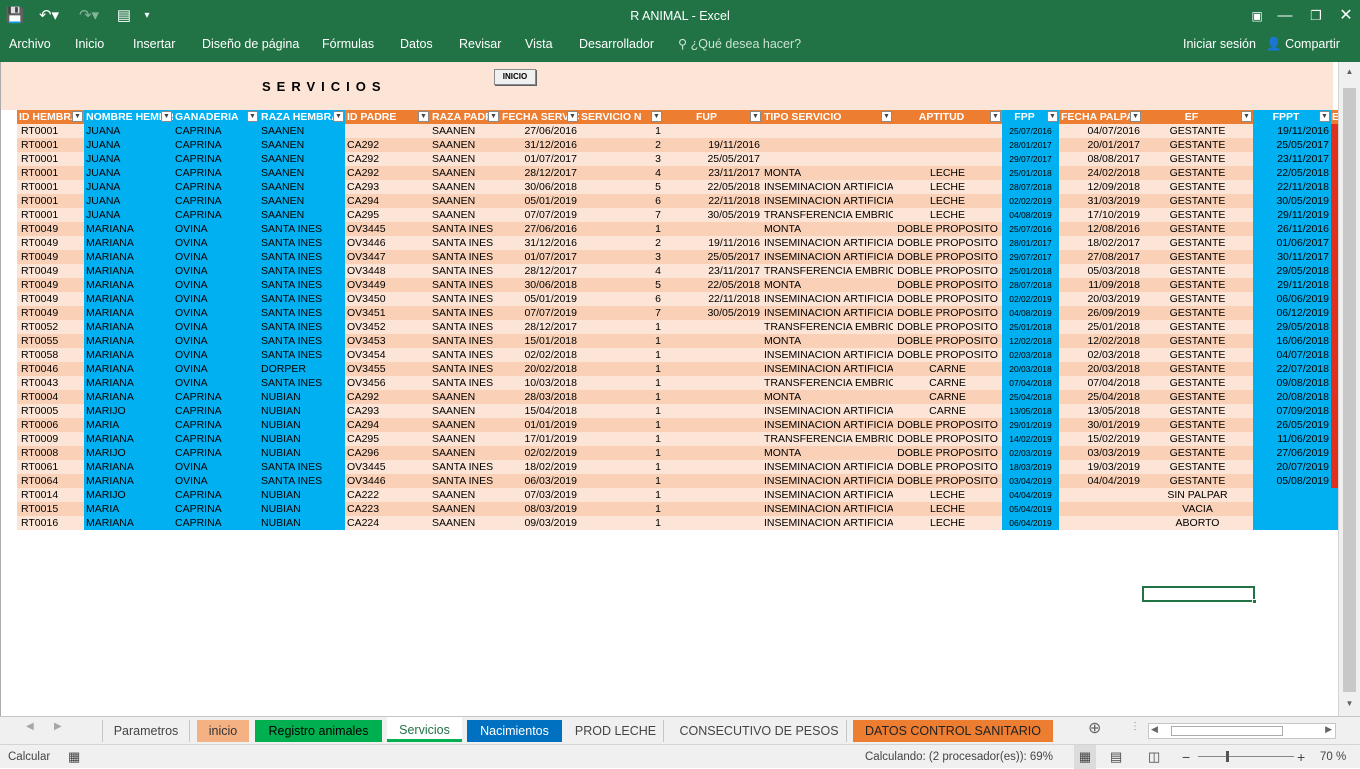 The height and width of the screenshot is (769, 1360). What do you see at coordinates (539, 509) in the screenshot?
I see `table-cell: 08/03/2019` at bounding box center [539, 509].